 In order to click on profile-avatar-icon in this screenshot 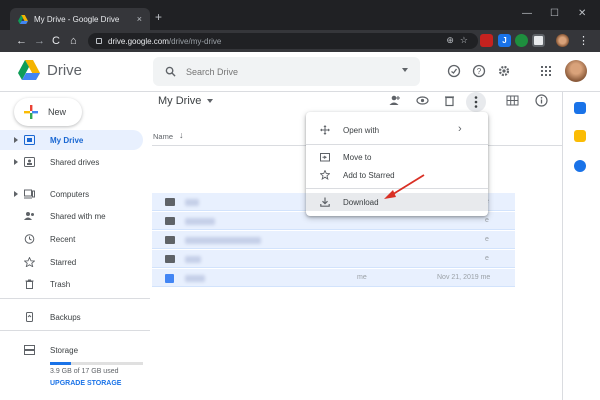, I will do `click(562, 40)`.